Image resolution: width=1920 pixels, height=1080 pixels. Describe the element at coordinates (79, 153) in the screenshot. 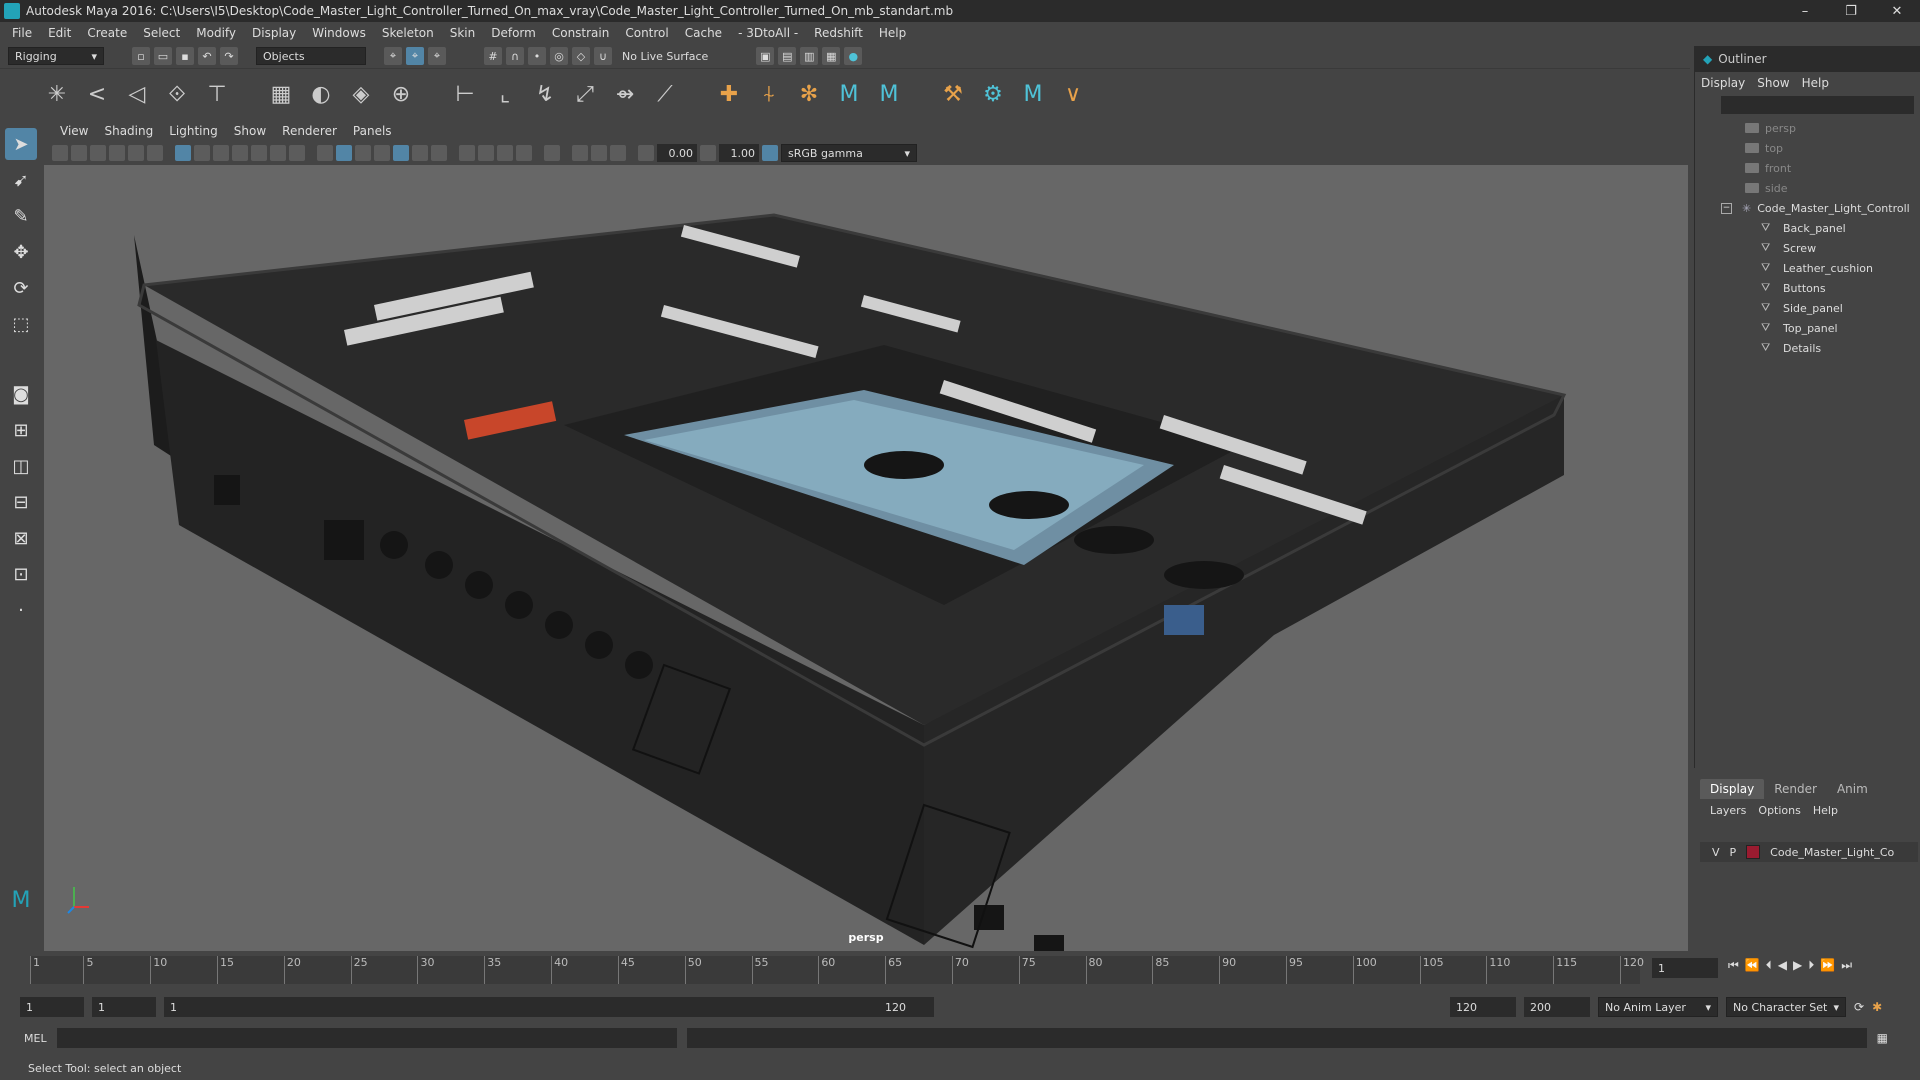

I see `camera-lock-icon` at that location.